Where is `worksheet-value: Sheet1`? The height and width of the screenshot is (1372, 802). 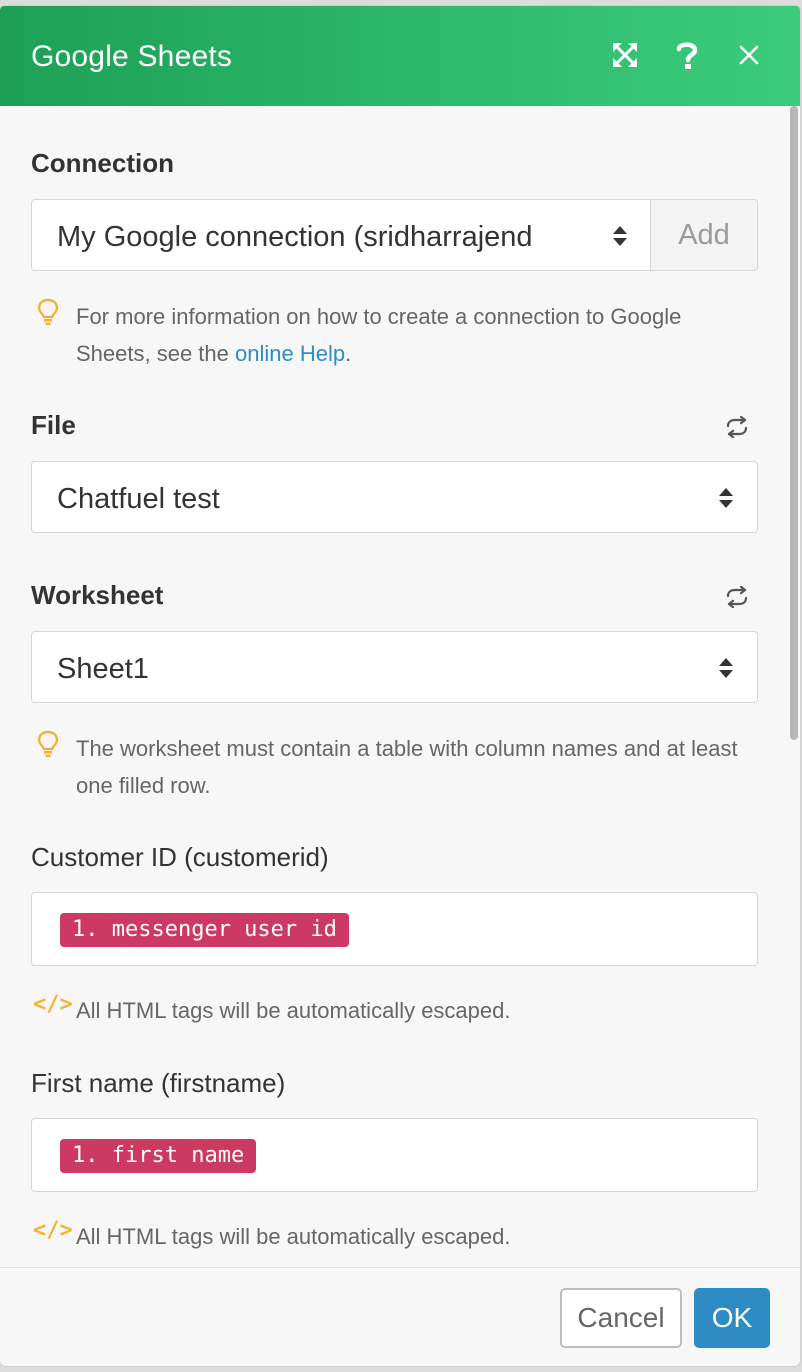 worksheet-value: Sheet1 is located at coordinates (103, 669).